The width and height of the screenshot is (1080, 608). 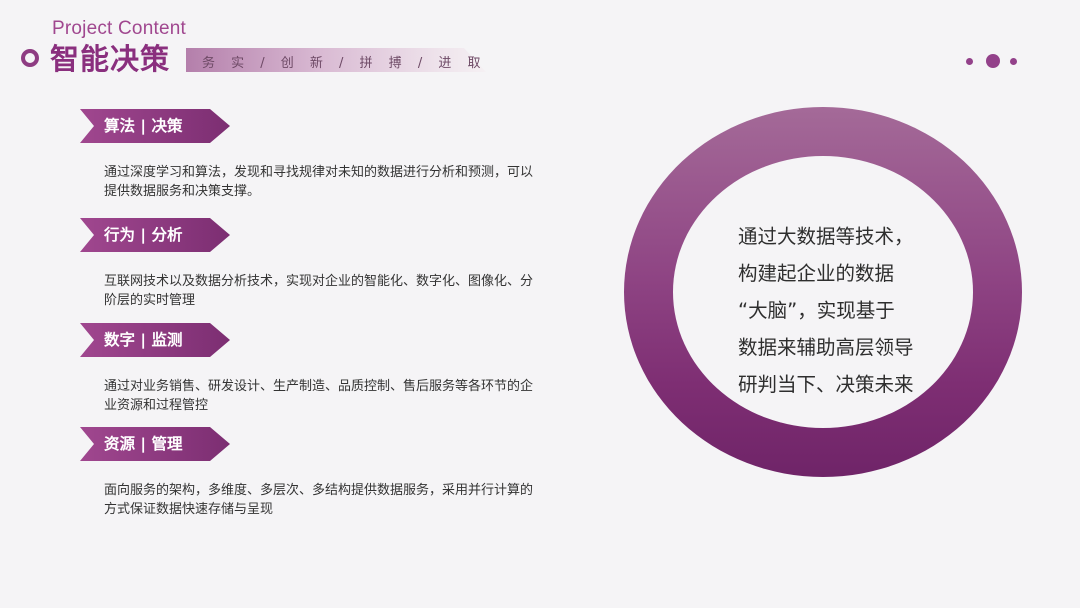 I want to click on circle-text-line: 通过大数据等技术，, so click(x=826, y=236).